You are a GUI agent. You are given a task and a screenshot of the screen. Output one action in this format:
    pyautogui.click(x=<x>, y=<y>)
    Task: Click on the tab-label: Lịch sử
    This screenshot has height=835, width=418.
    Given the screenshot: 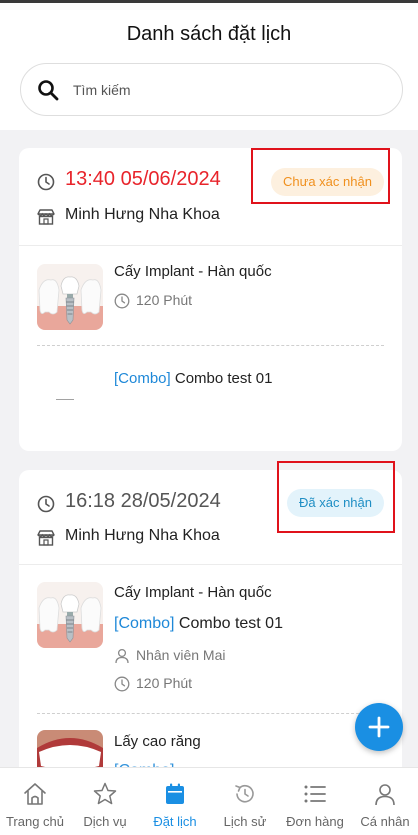 What is the action you would take?
    pyautogui.click(x=245, y=821)
    